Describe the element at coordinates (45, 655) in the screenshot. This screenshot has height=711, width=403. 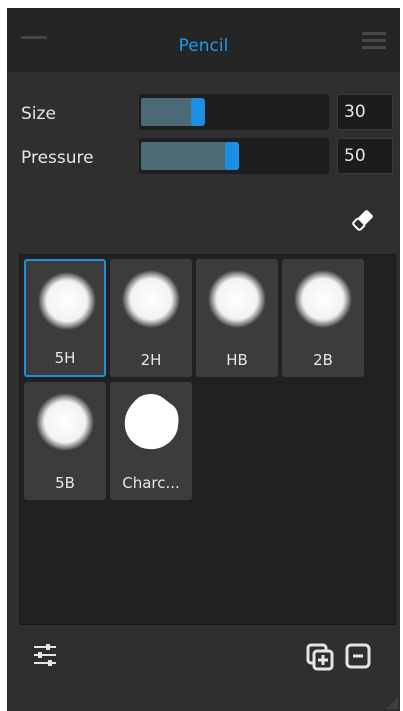
I see `settings-sliders-icon` at that location.